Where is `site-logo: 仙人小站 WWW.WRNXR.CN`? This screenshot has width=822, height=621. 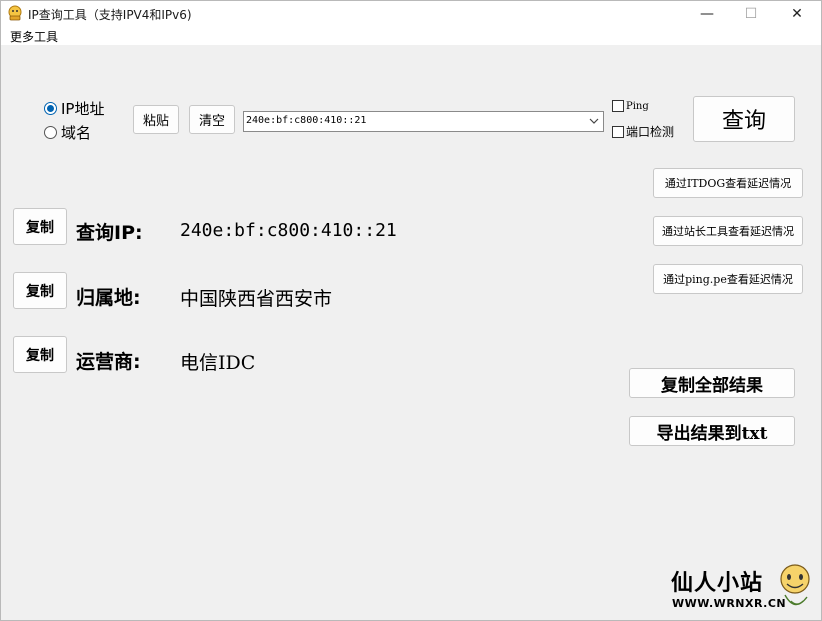 site-logo: 仙人小站 WWW.WRNXR.CN is located at coordinates (742, 591).